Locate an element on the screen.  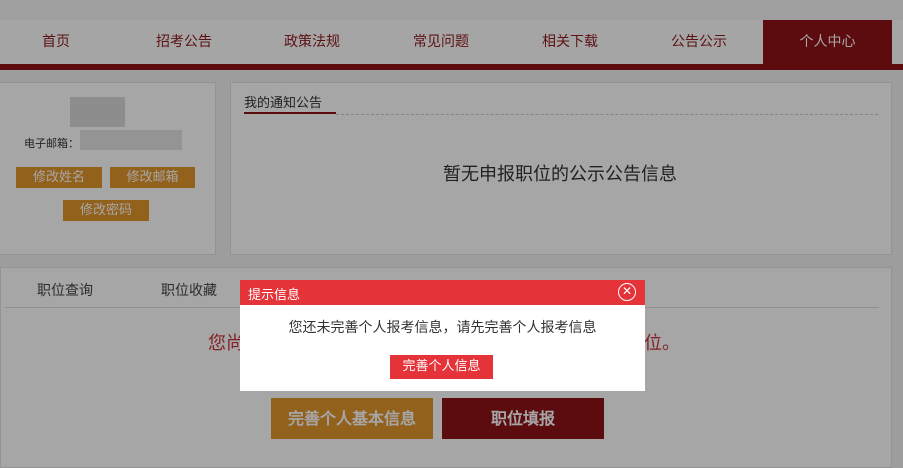
close-icon: ✕ is located at coordinates (627, 292).